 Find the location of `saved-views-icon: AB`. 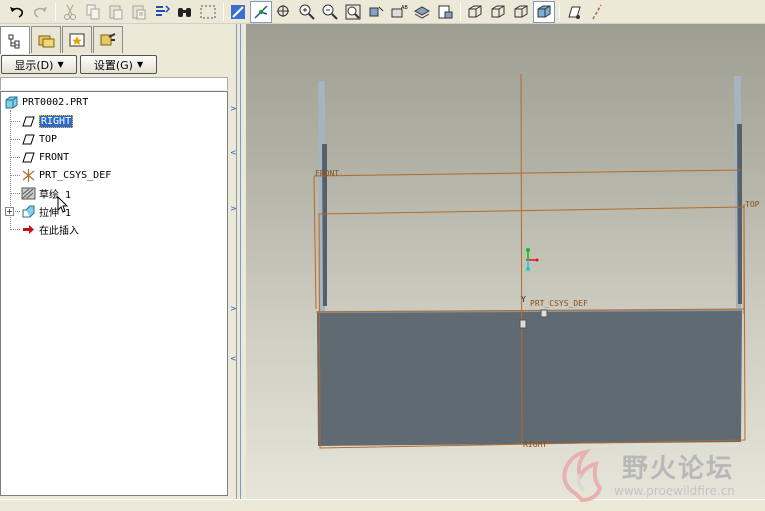

saved-views-icon: AB is located at coordinates (399, 12).